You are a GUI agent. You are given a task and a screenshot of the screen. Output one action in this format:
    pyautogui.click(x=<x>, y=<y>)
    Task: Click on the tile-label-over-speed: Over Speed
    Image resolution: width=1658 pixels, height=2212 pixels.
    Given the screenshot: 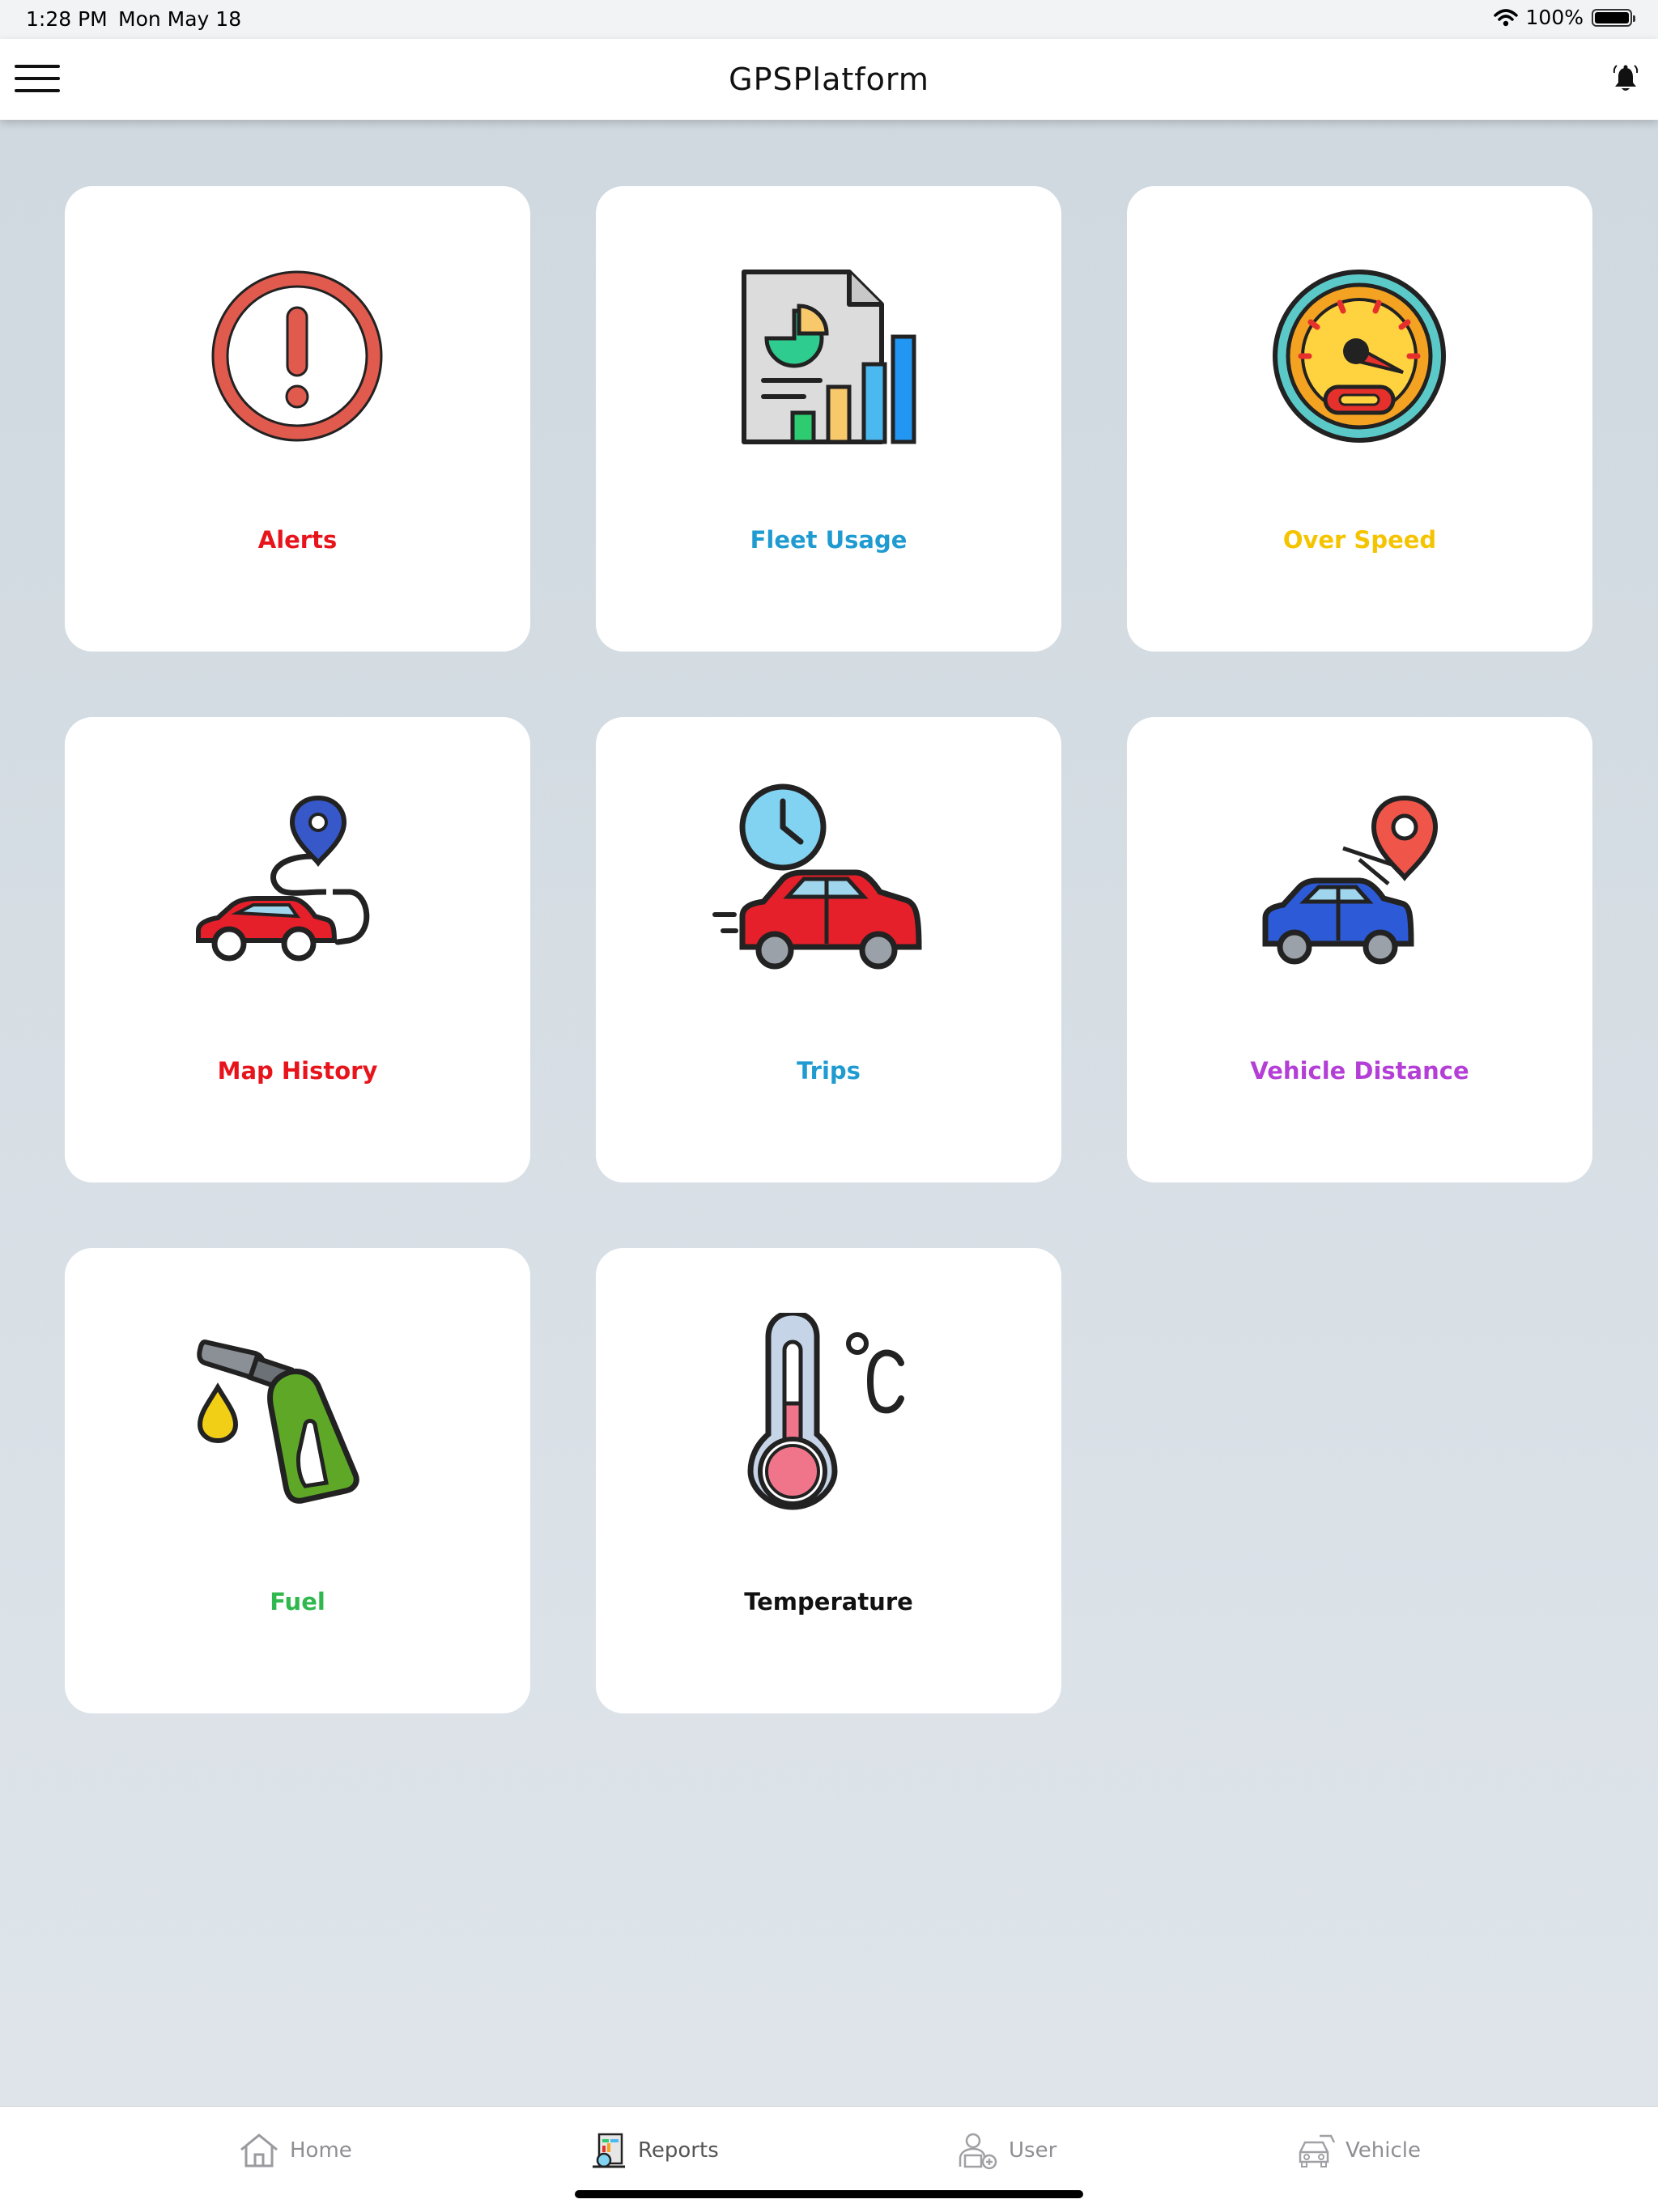 What is the action you would take?
    pyautogui.click(x=1359, y=540)
    